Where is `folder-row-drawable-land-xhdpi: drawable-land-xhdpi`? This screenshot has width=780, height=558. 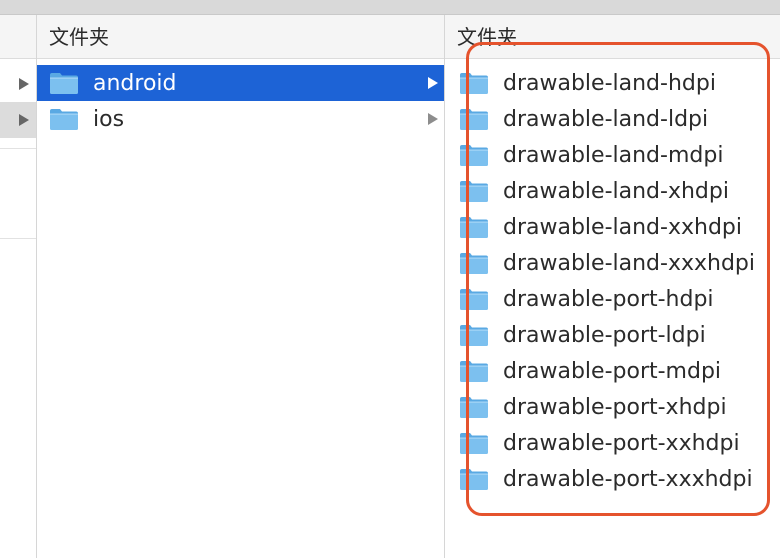
folder-row-drawable-land-xhdpi: drawable-land-xhdpi is located at coordinates (612, 191).